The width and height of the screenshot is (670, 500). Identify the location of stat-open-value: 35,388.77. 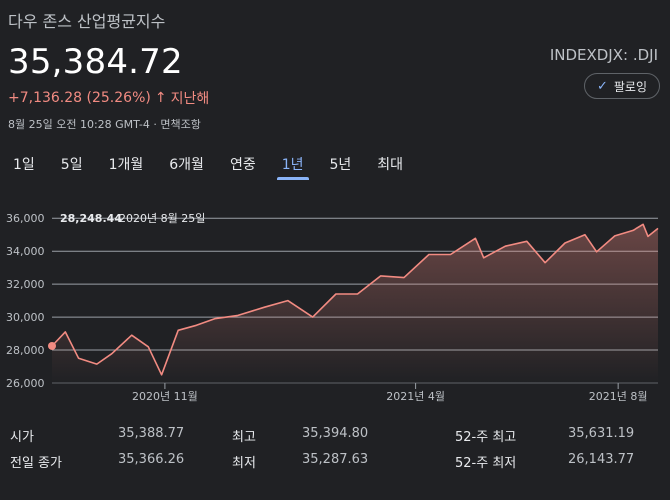
(151, 433).